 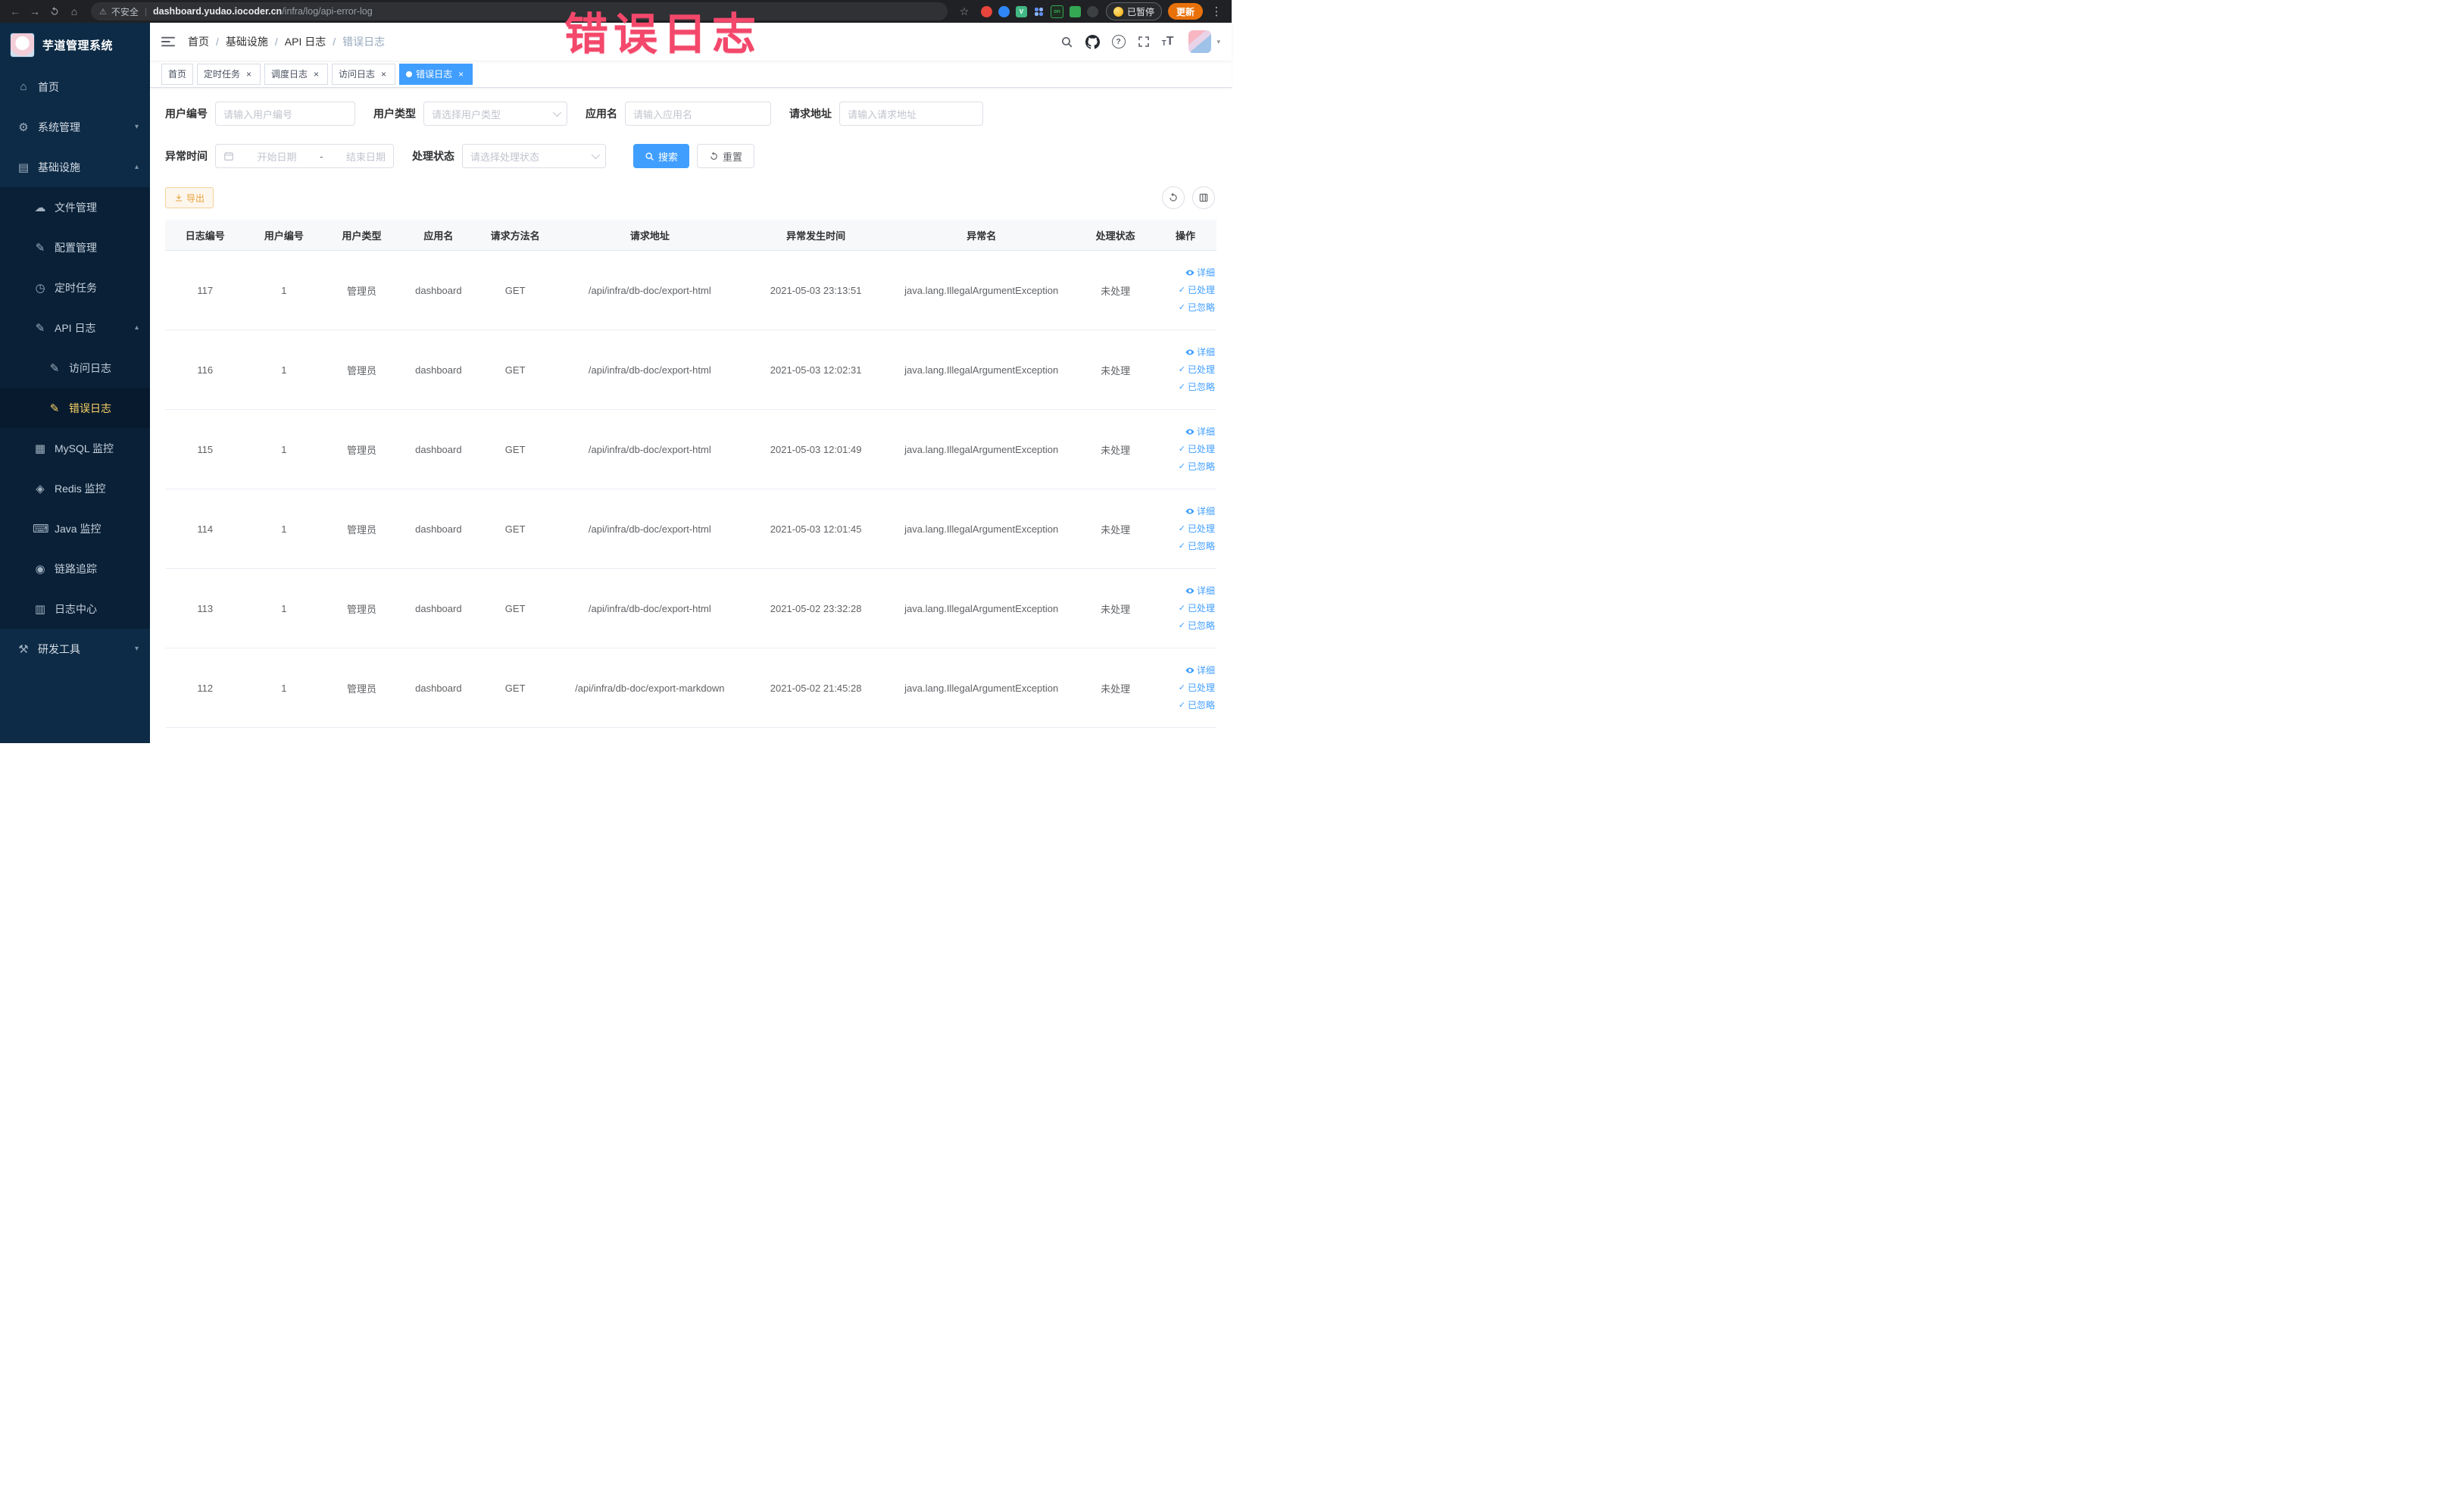 I want to click on user-id-input: 请输入用户编号, so click(x=285, y=114).